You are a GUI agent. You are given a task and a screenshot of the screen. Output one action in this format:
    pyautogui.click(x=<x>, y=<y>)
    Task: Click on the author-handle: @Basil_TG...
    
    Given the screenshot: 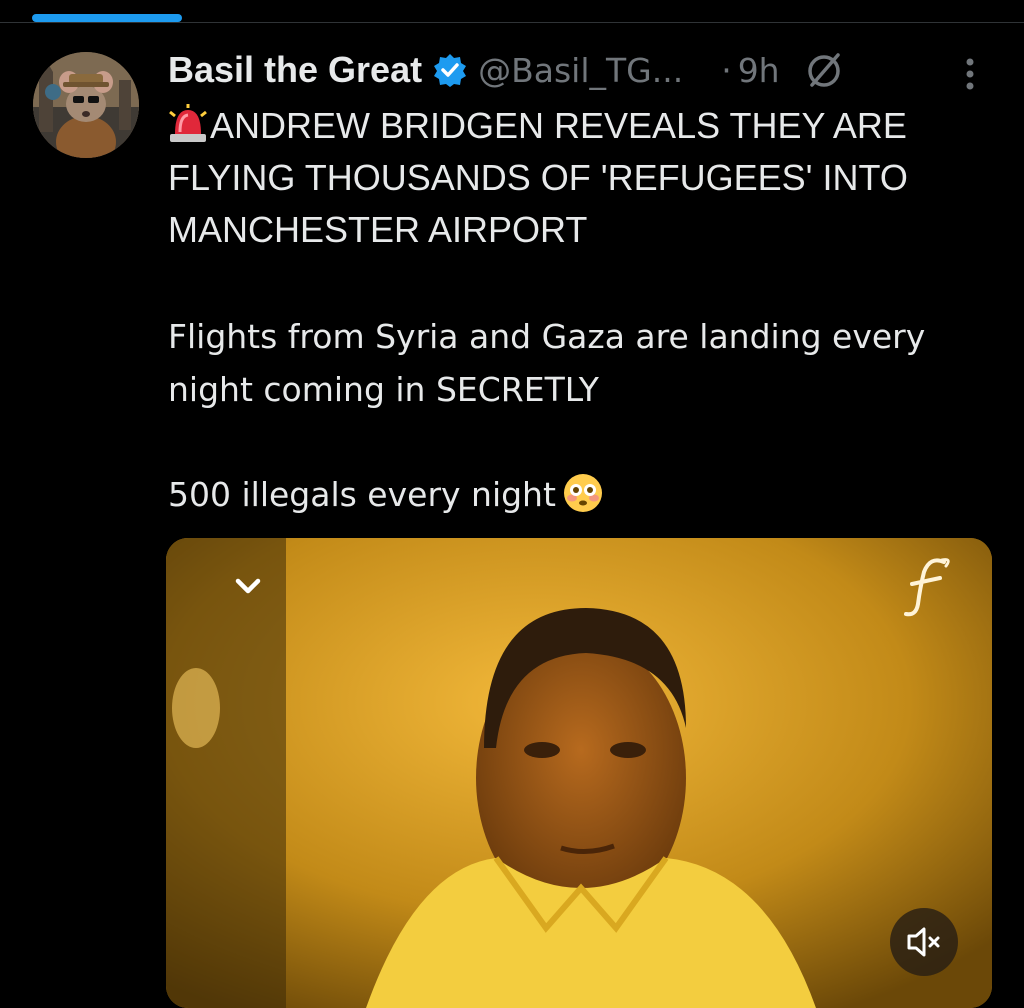 What is the action you would take?
    pyautogui.click(x=580, y=70)
    